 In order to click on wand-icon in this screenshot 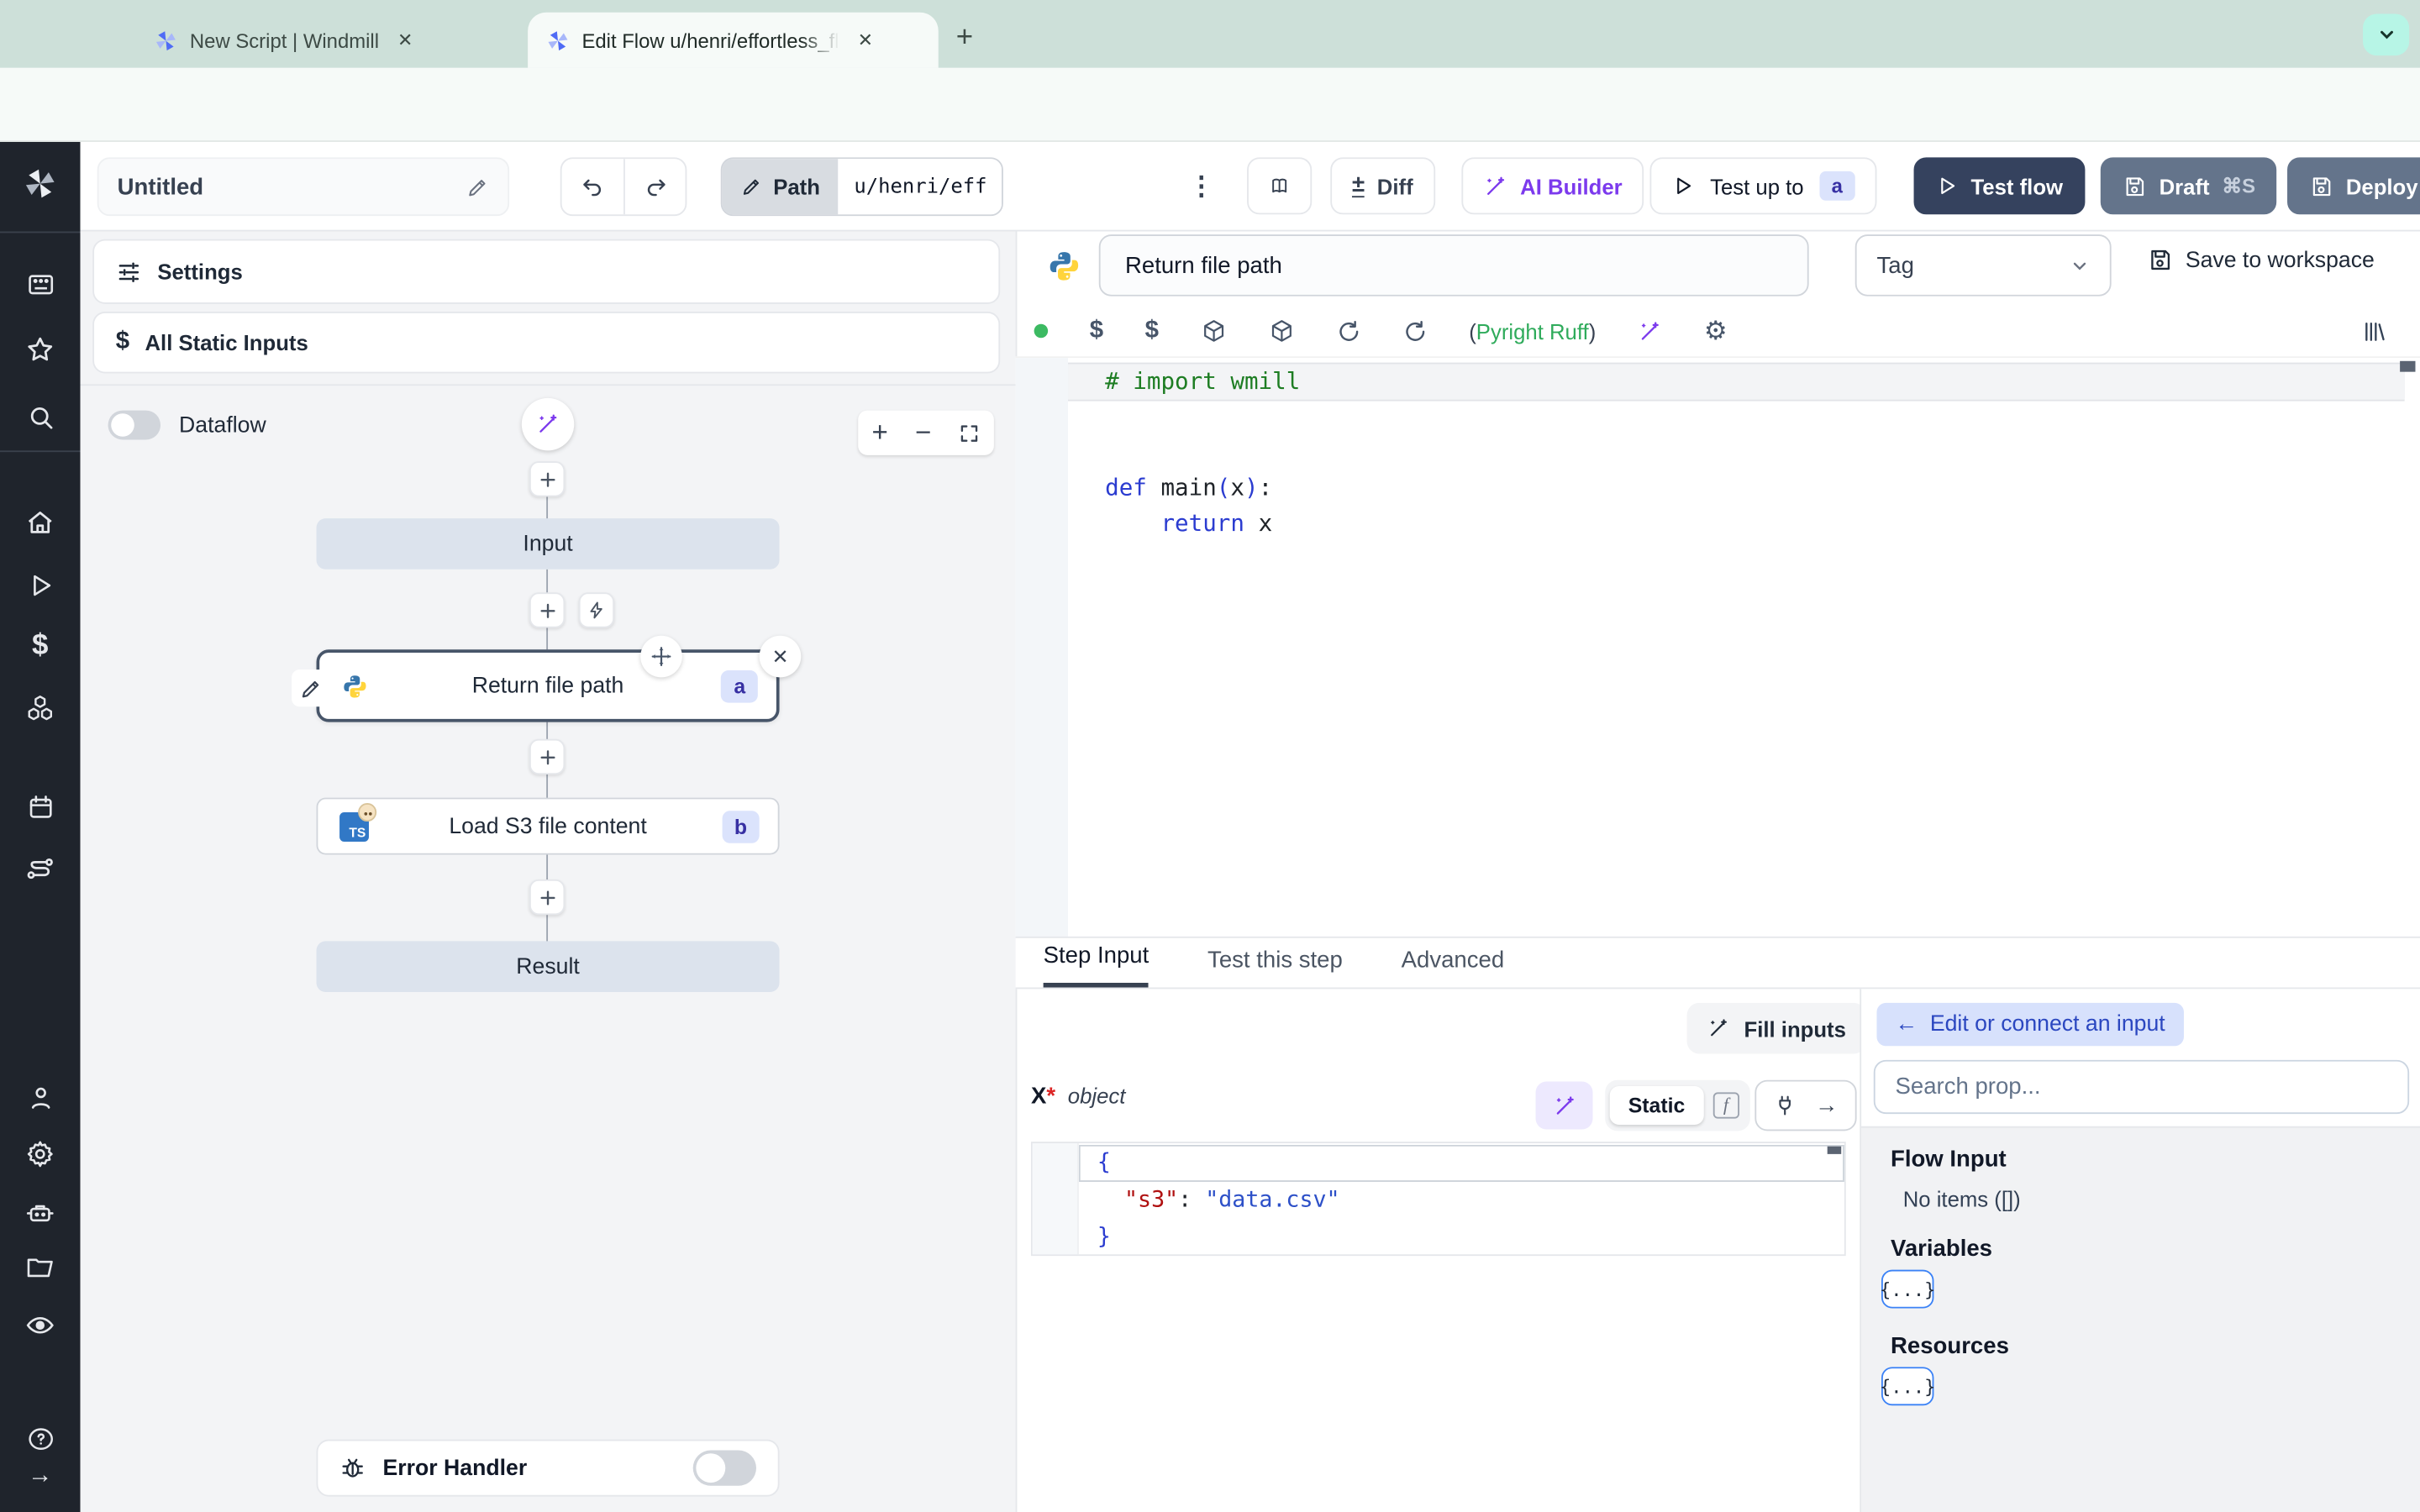, I will do `click(1496, 185)`.